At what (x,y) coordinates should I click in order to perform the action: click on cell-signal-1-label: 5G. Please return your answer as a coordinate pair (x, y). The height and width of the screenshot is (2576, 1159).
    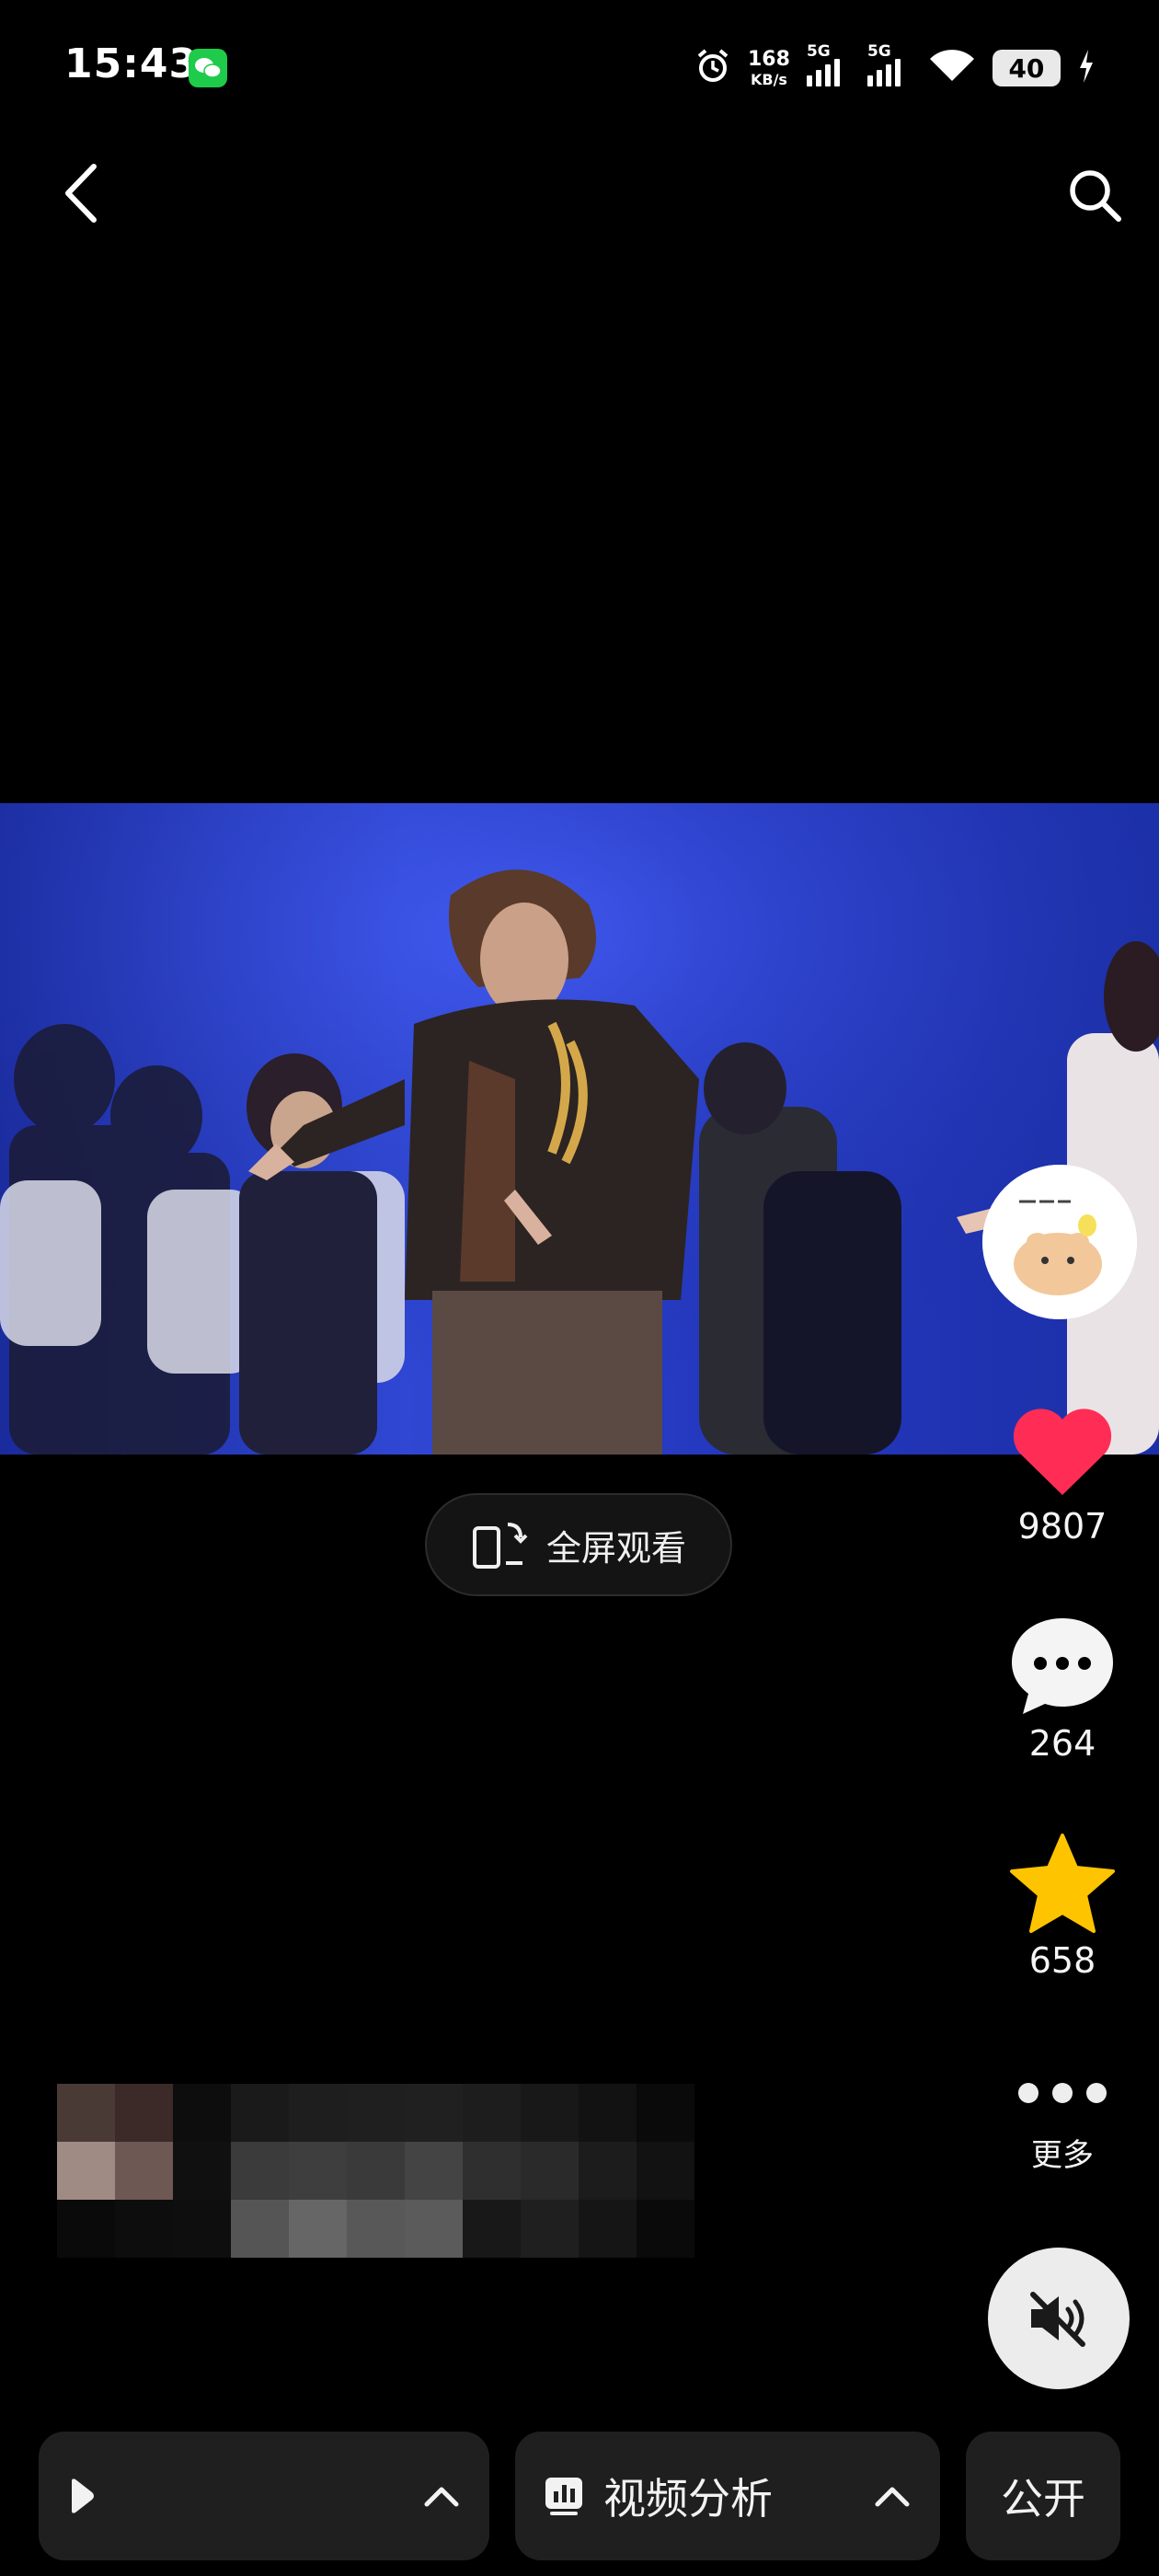
    Looking at the image, I should click on (818, 51).